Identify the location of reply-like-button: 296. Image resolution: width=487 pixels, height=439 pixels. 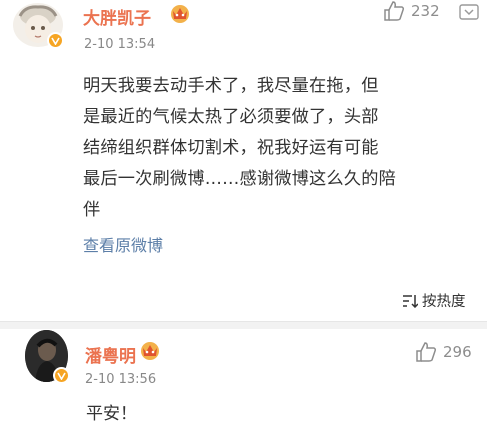
(443, 352).